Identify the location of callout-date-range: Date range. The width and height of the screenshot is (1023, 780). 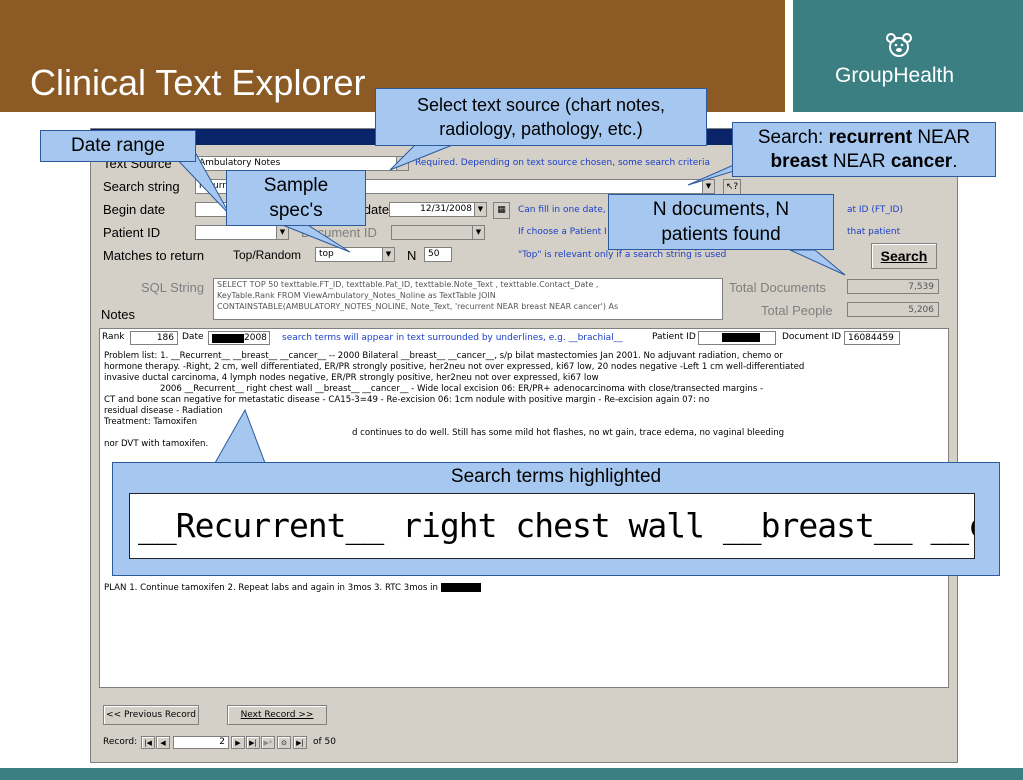
(118, 146).